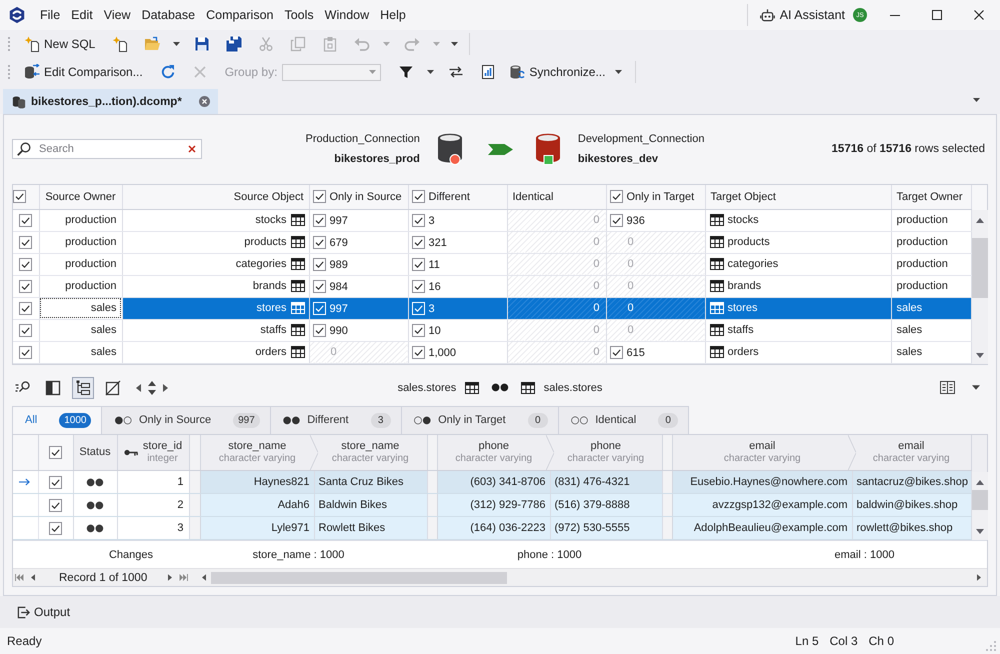 The height and width of the screenshot is (654, 1000). I want to click on table-row: ●● 3 Lyle971 Rowlett Bikes (164) 036-2223 (972) 530-5555 AdolphBeaulieu@example.com rowlett@bikes.shop, so click(492, 528).